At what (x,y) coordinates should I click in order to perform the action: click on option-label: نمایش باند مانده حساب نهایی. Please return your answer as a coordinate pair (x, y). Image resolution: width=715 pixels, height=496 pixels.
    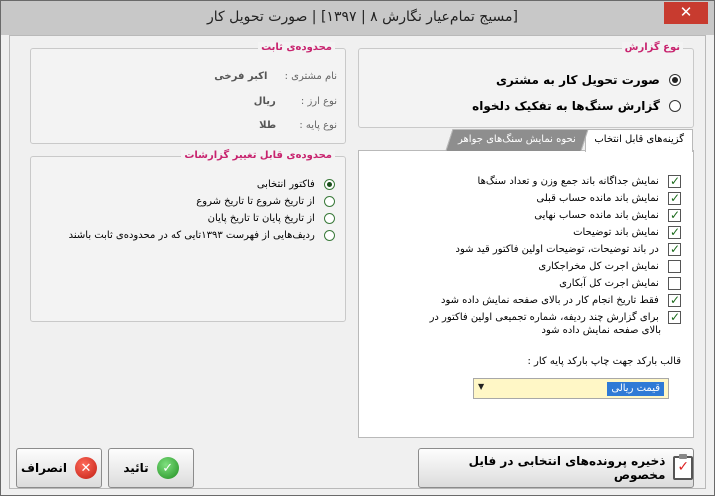
    Looking at the image, I should click on (596, 215).